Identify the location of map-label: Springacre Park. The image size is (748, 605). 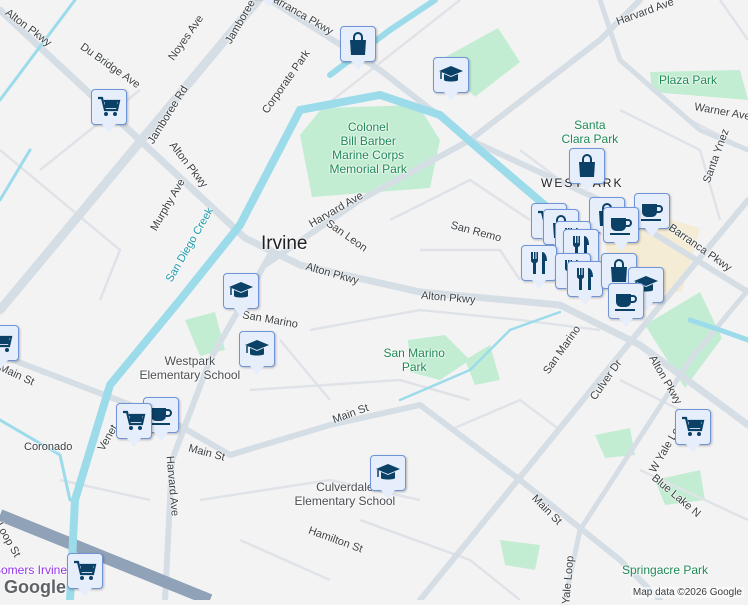
(665, 570).